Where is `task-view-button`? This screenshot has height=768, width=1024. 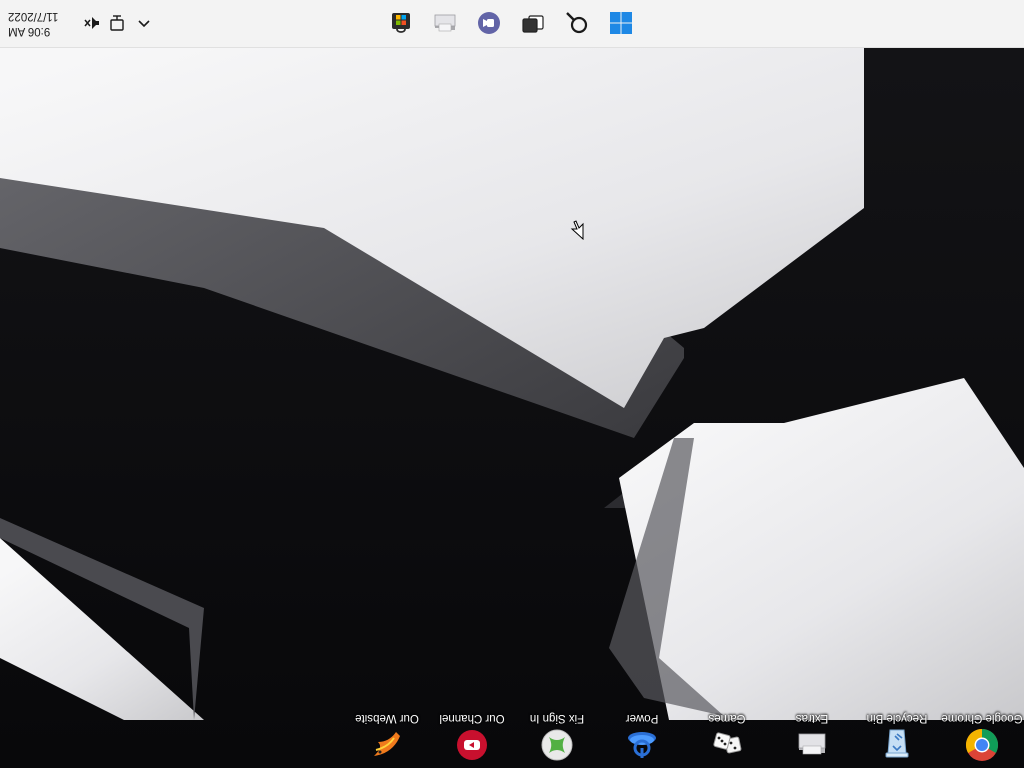
task-view-button is located at coordinates (533, 23).